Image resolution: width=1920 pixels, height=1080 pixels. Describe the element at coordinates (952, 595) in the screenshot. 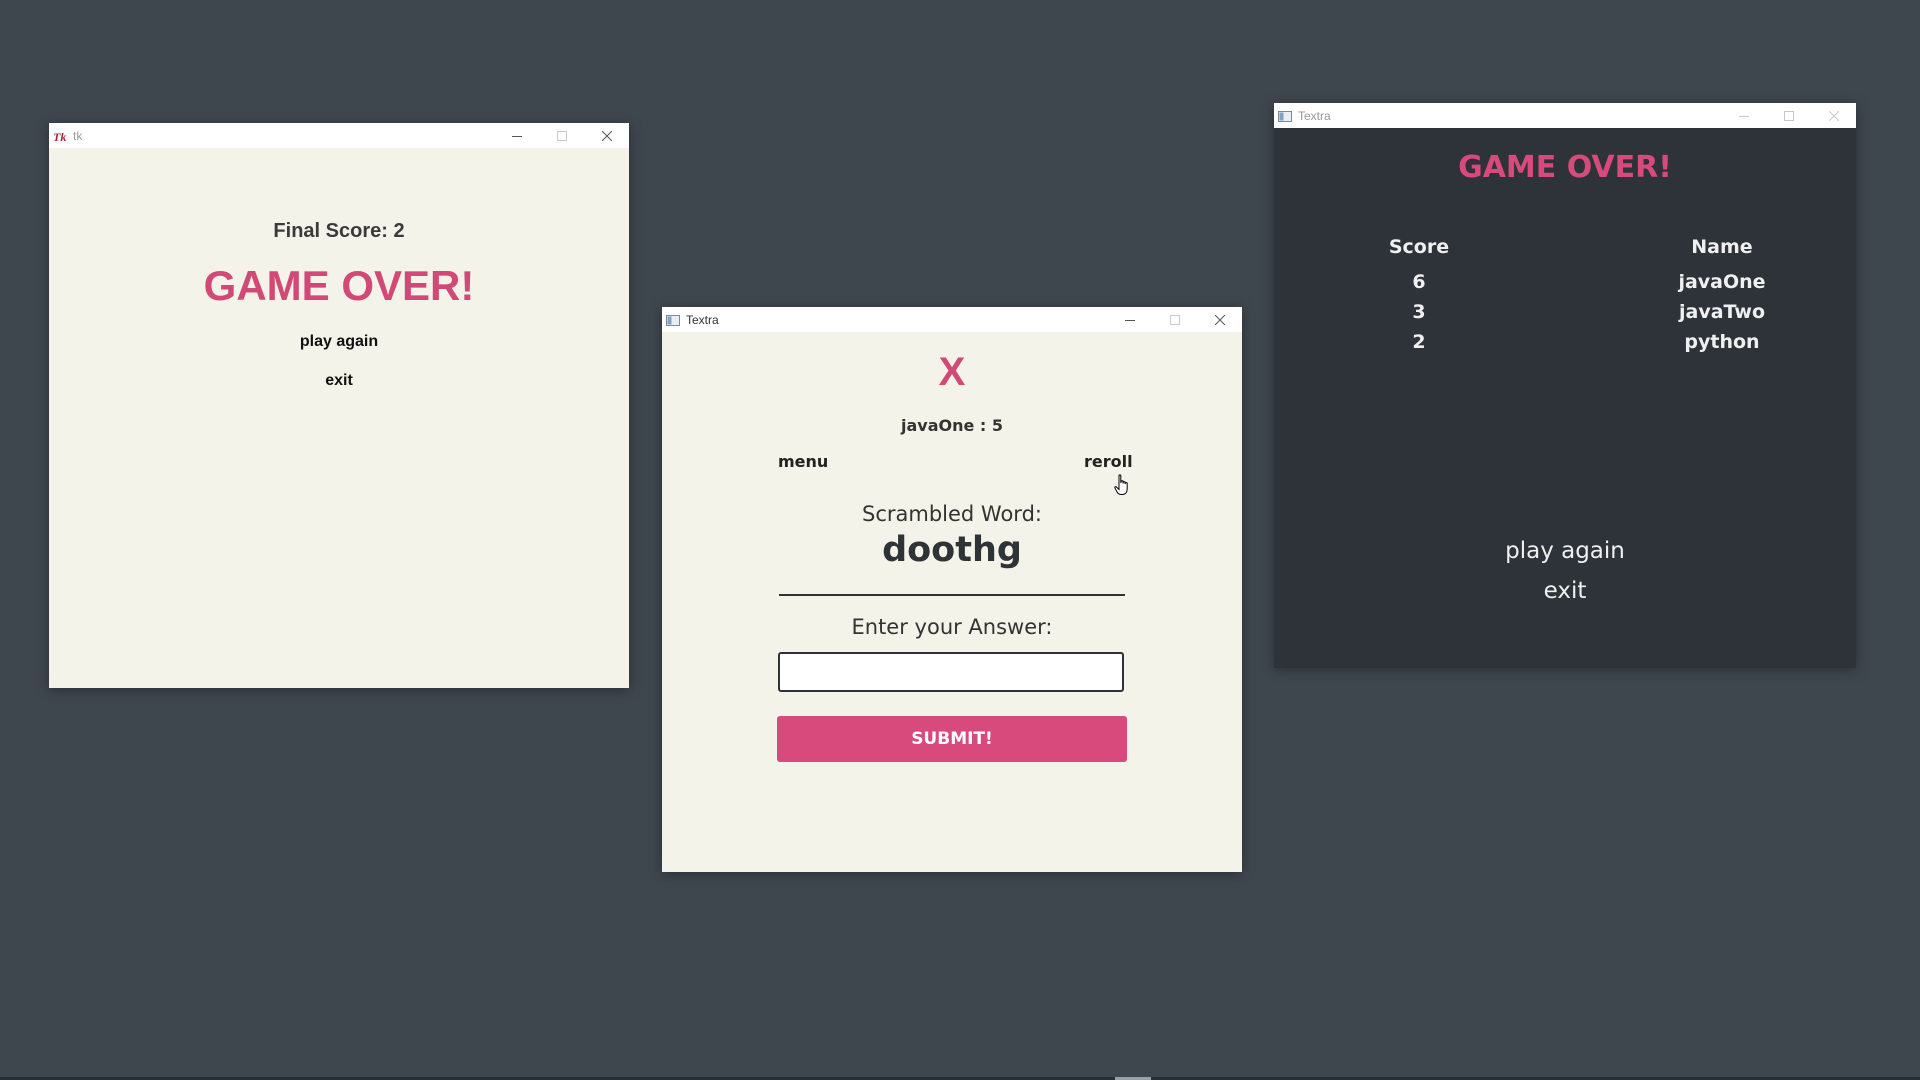

I see `divider` at that location.